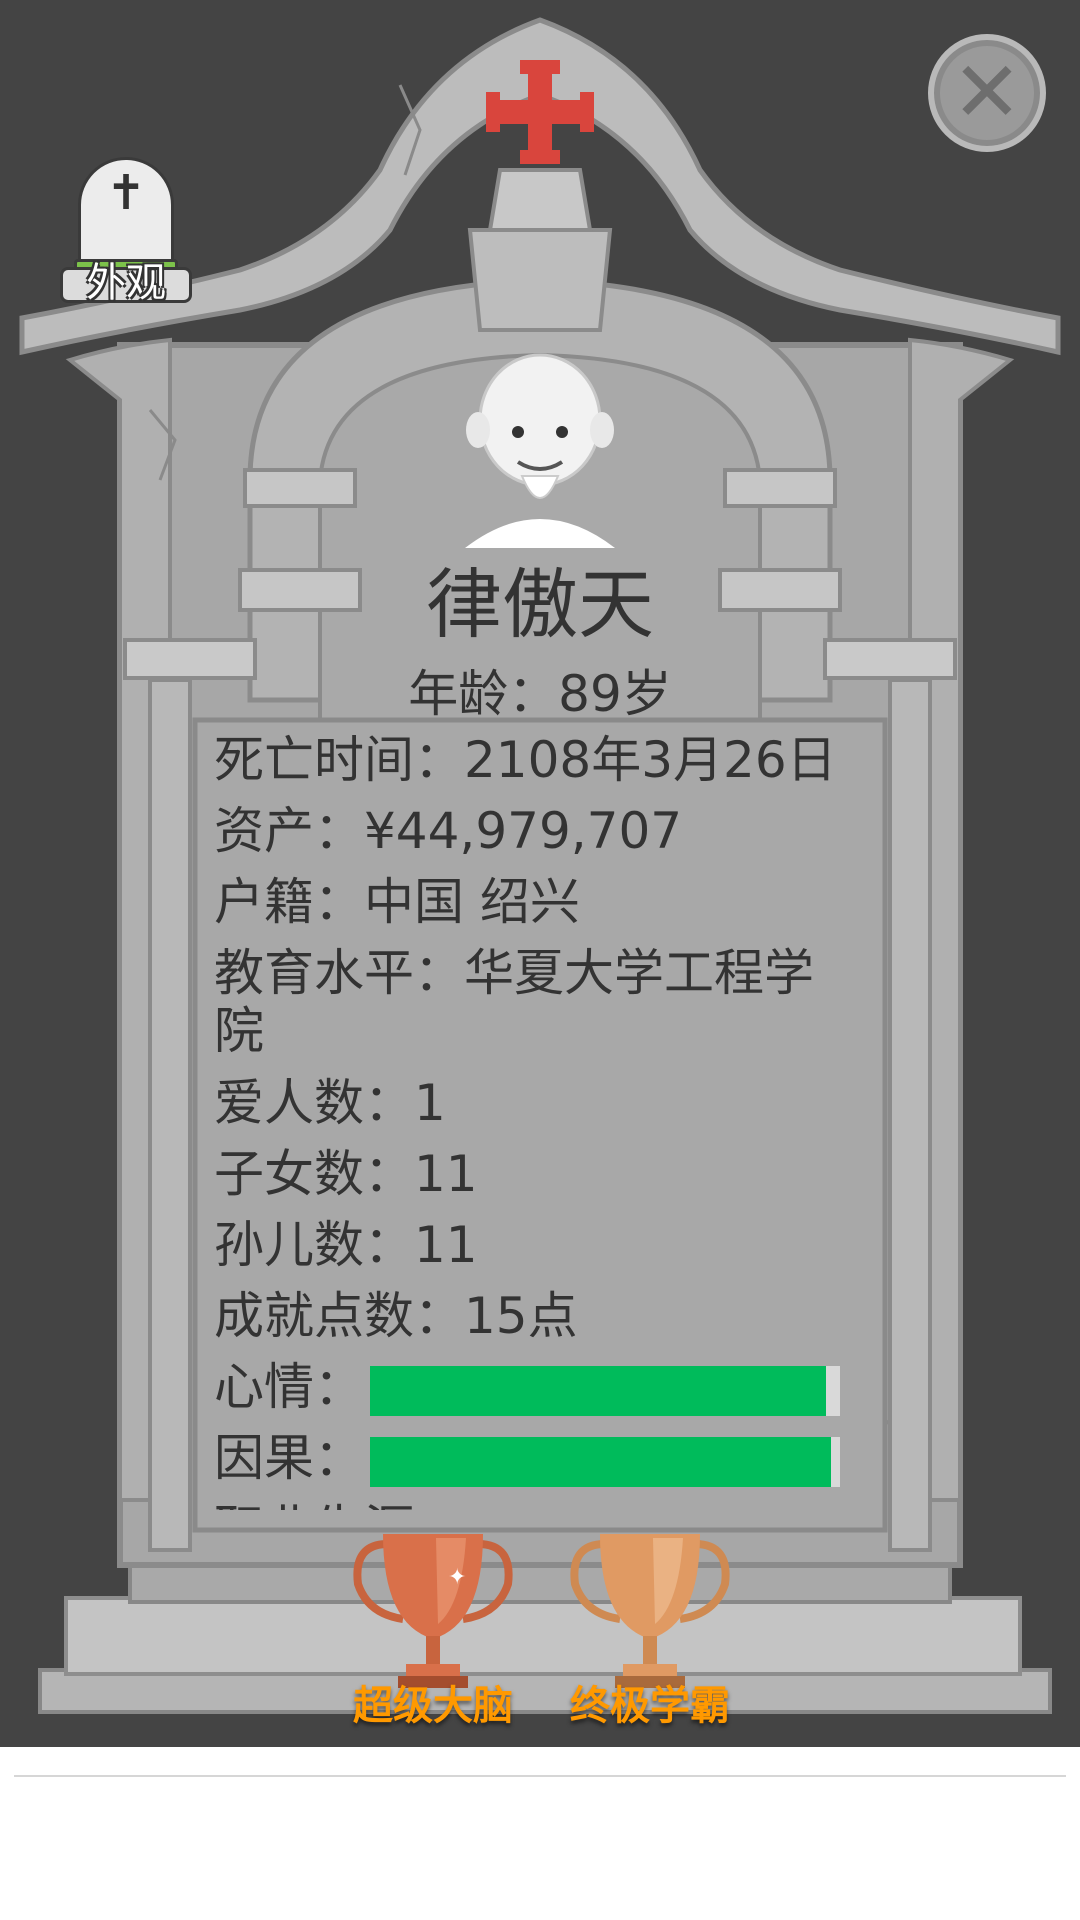 This screenshot has height=1920, width=1080. What do you see at coordinates (514, 1002) in the screenshot?
I see `education-level: 教育水平：华夏大学工程学院` at bounding box center [514, 1002].